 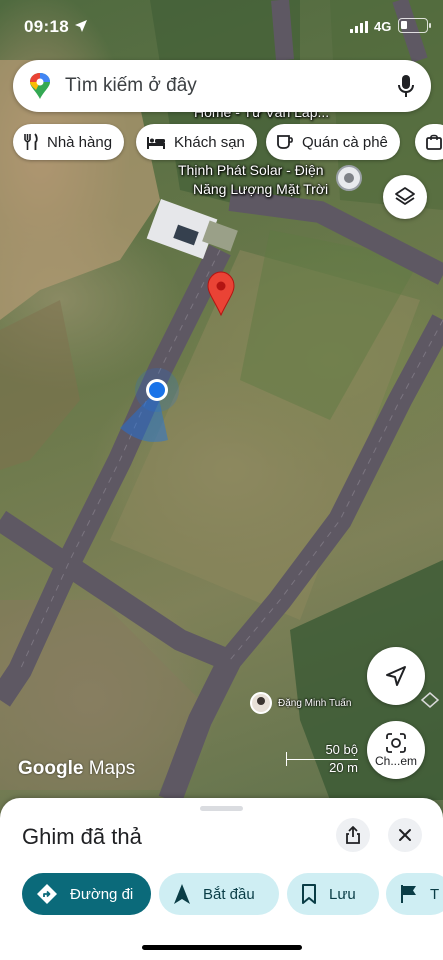 What do you see at coordinates (260, 189) in the screenshot?
I see `poi-label-line2: Năng Lượng Mặt Trời` at bounding box center [260, 189].